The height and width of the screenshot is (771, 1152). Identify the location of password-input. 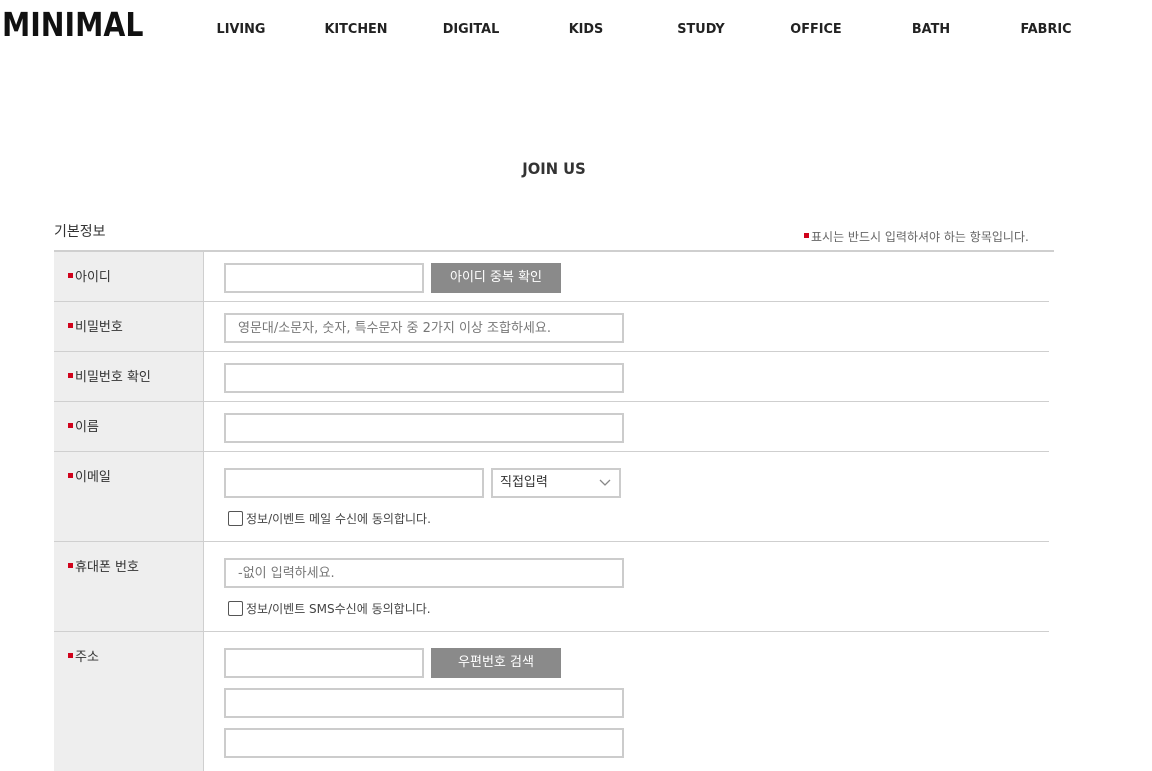
(424, 328).